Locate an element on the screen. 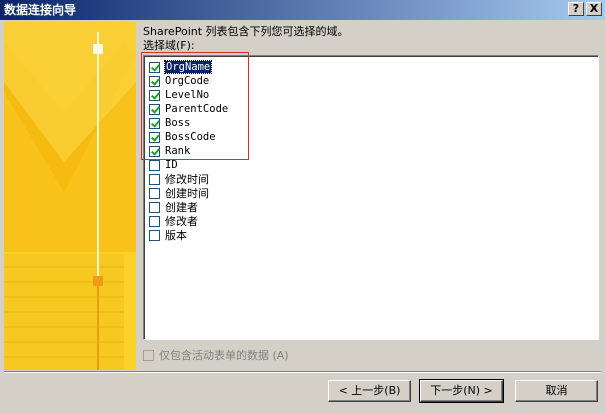 This screenshot has height=414, width=605. field-item: 版本 is located at coordinates (168, 235).